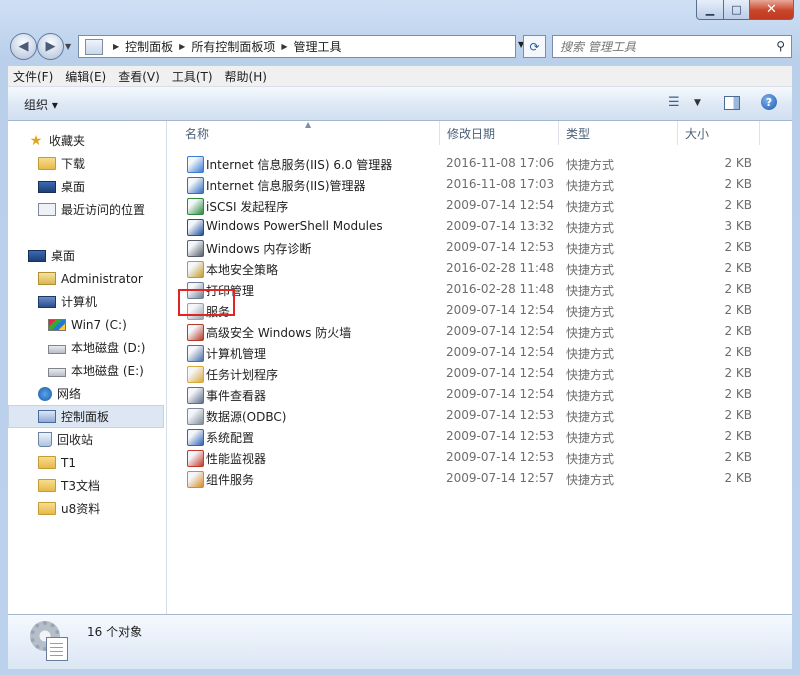 The width and height of the screenshot is (800, 675). What do you see at coordinates (236, 459) in the screenshot?
I see `file-name: 性能监视器` at bounding box center [236, 459].